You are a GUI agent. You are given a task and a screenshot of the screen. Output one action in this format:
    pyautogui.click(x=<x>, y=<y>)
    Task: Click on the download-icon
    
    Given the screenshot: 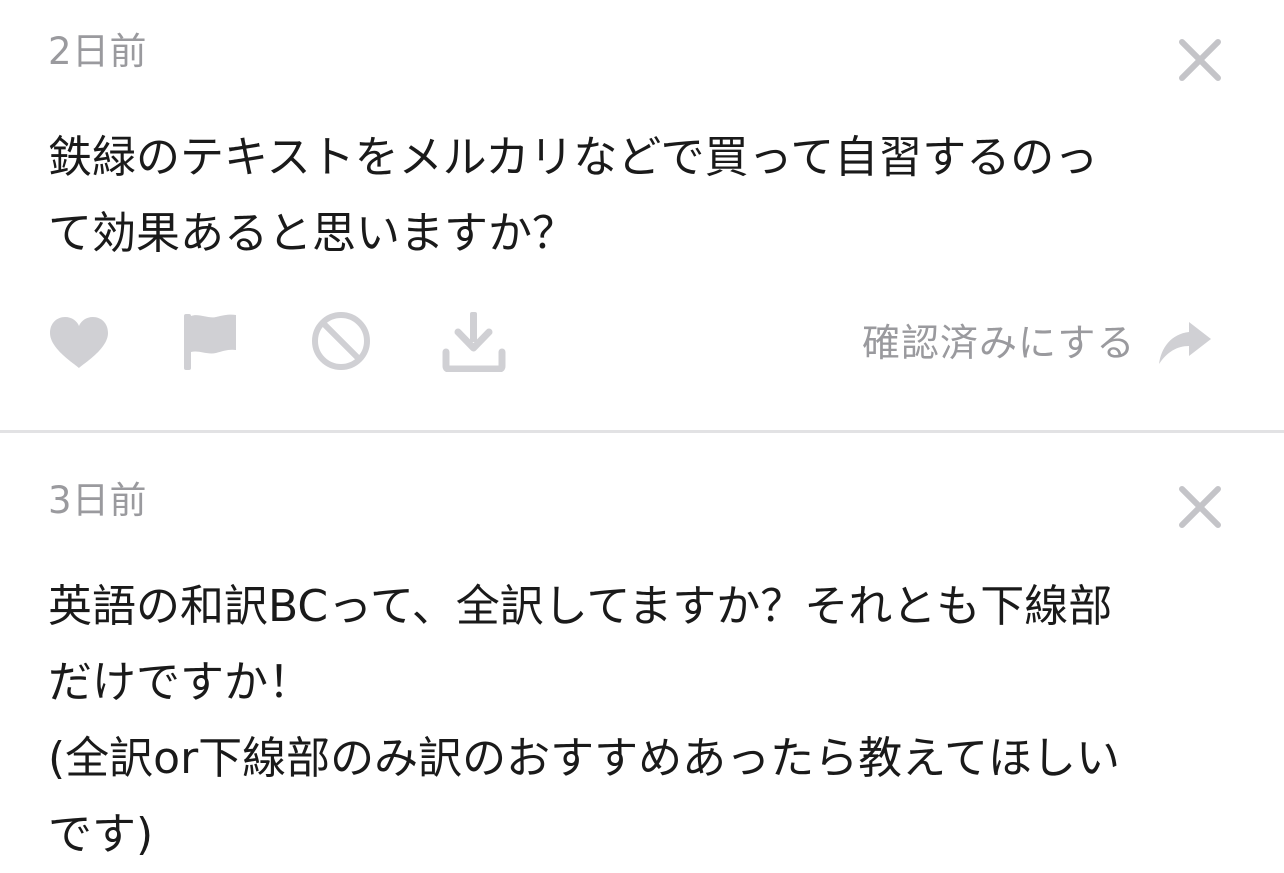 What is the action you would take?
    pyautogui.click(x=474, y=342)
    